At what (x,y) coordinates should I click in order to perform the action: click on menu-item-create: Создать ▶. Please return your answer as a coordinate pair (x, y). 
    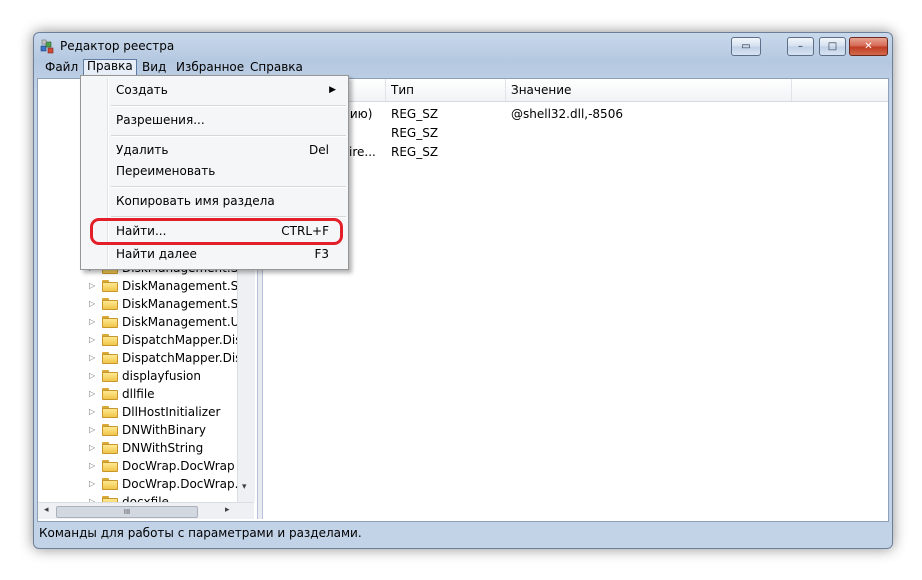
    Looking at the image, I should click on (214, 90).